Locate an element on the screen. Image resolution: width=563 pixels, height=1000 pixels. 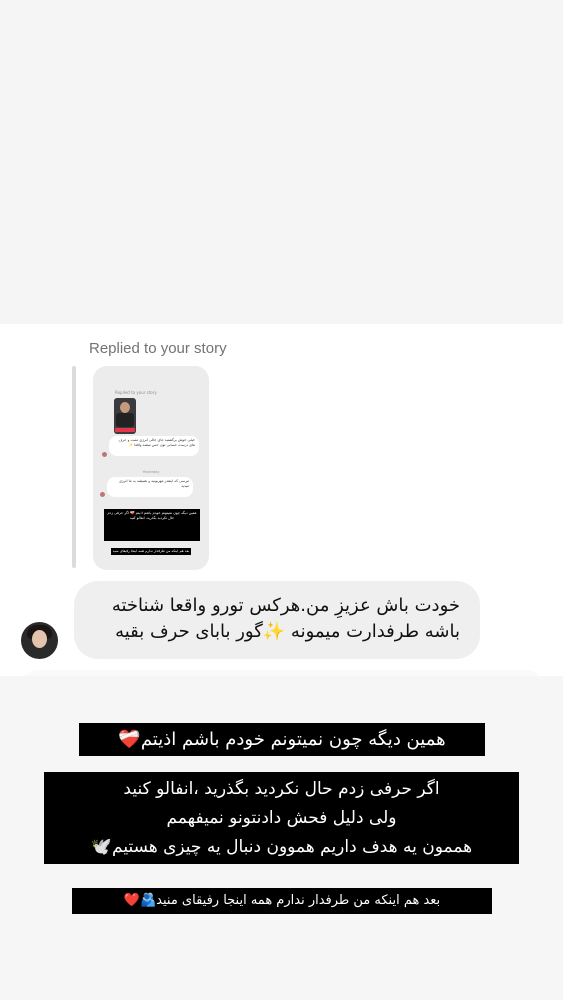
sender-avatar is located at coordinates (39, 640).